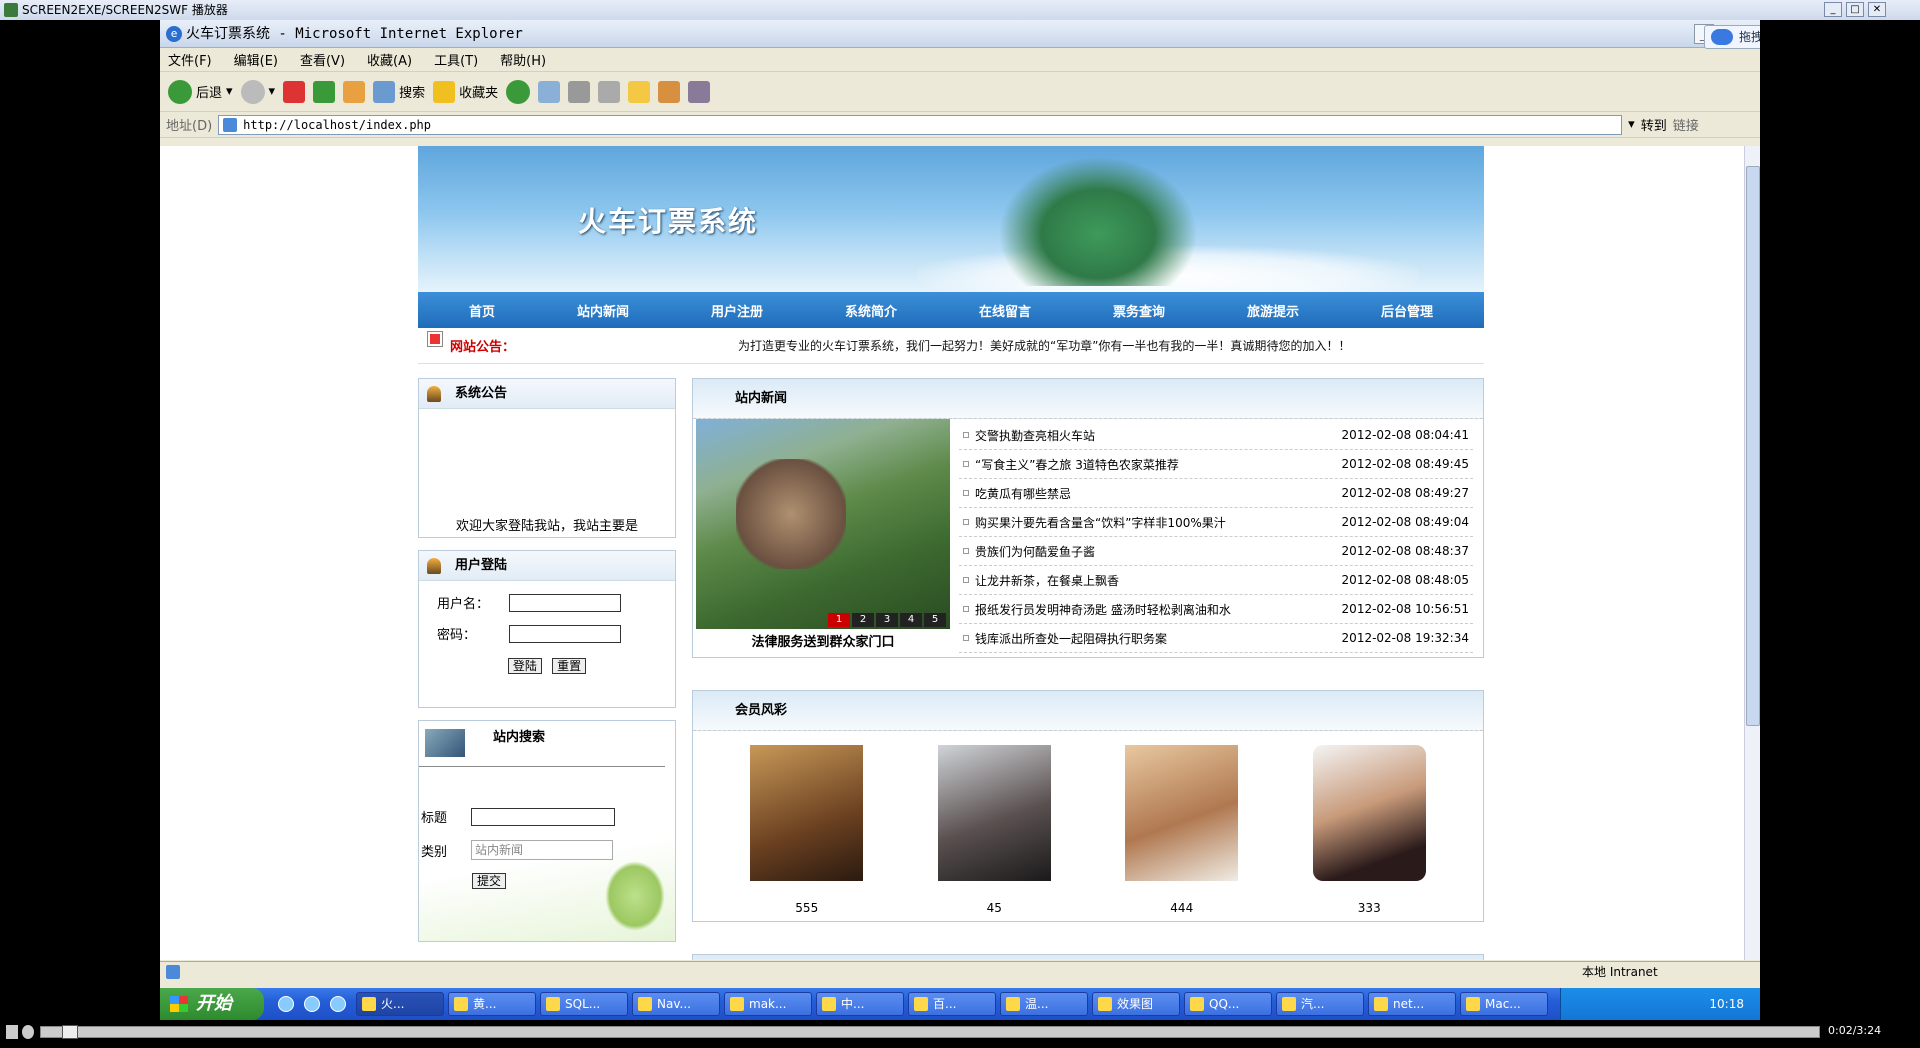 This screenshot has width=1920, height=1048. What do you see at coordinates (524, 666) in the screenshot?
I see `login-button: 登陆` at bounding box center [524, 666].